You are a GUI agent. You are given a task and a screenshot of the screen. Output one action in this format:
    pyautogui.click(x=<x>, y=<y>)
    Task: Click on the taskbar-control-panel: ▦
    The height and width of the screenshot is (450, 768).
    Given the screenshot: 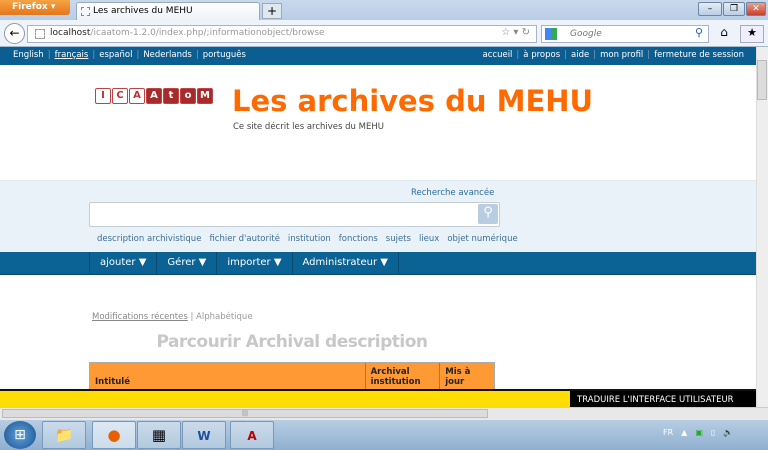 What is the action you would take?
    pyautogui.click(x=159, y=435)
    